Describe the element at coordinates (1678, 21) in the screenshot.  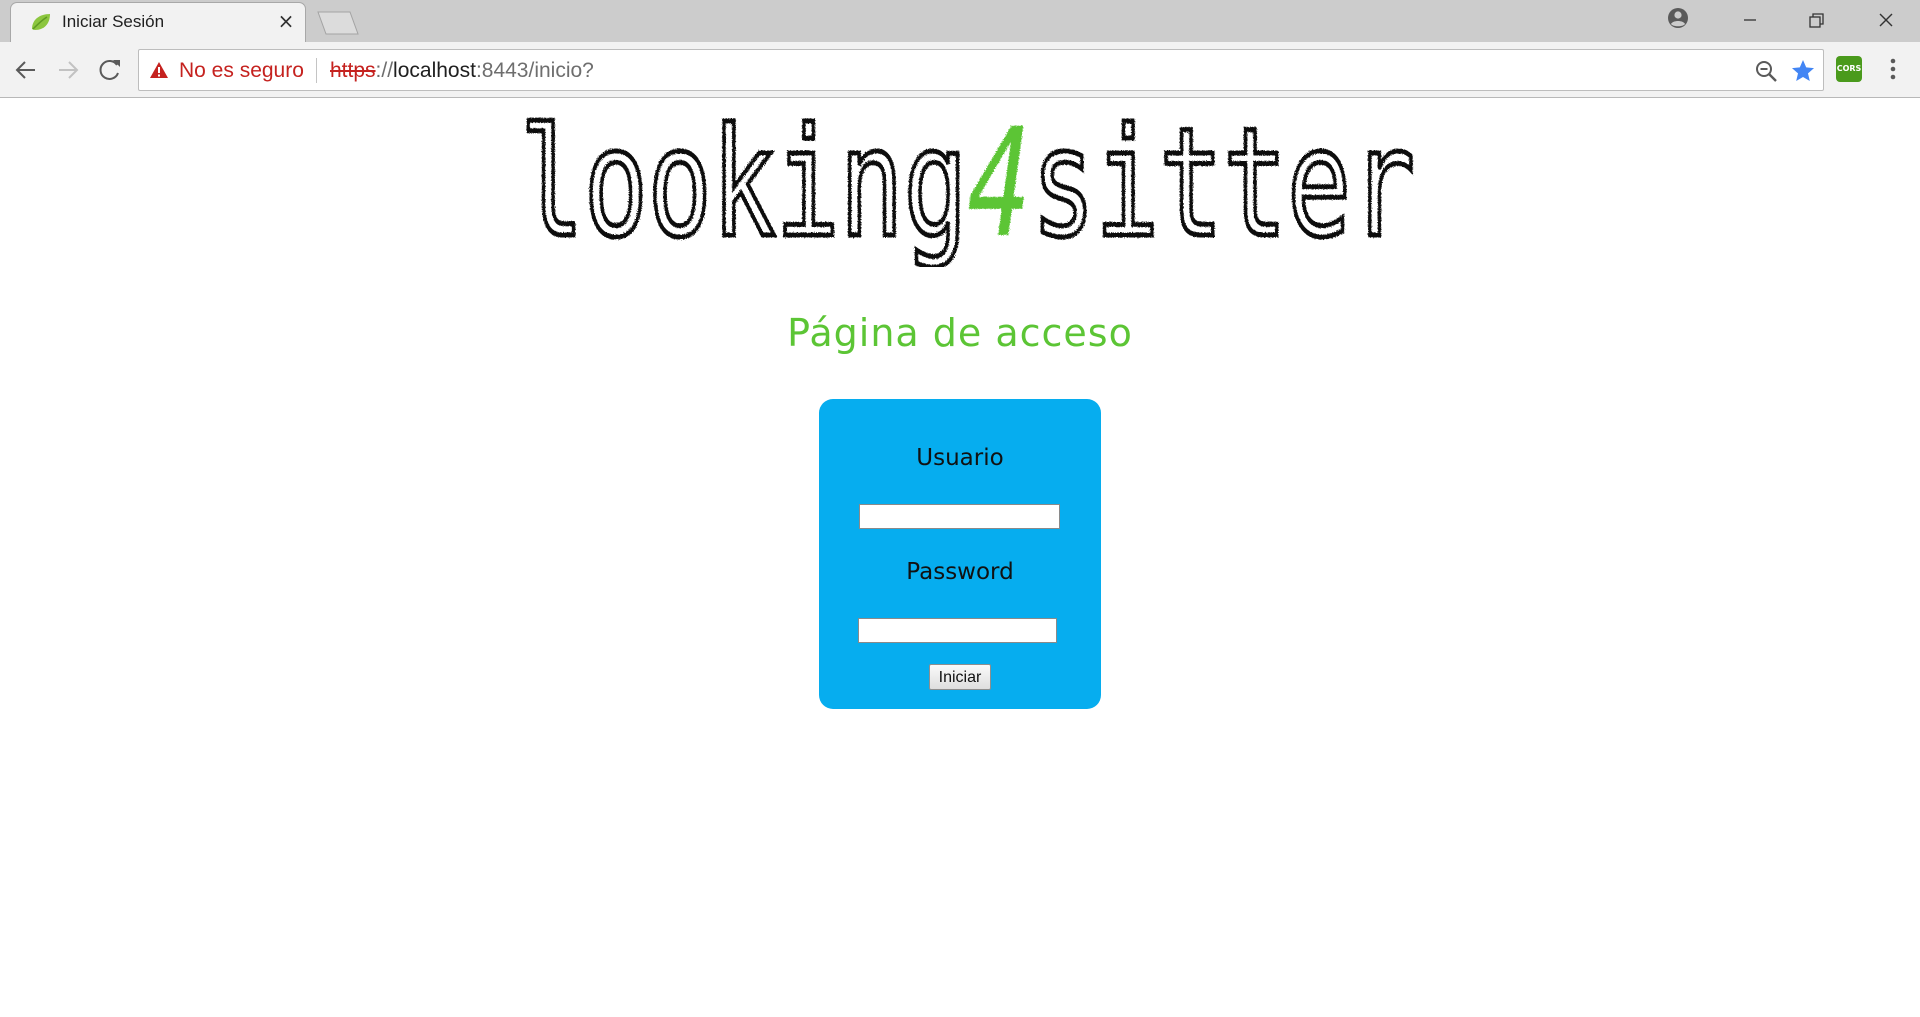
I see `profile-icon` at that location.